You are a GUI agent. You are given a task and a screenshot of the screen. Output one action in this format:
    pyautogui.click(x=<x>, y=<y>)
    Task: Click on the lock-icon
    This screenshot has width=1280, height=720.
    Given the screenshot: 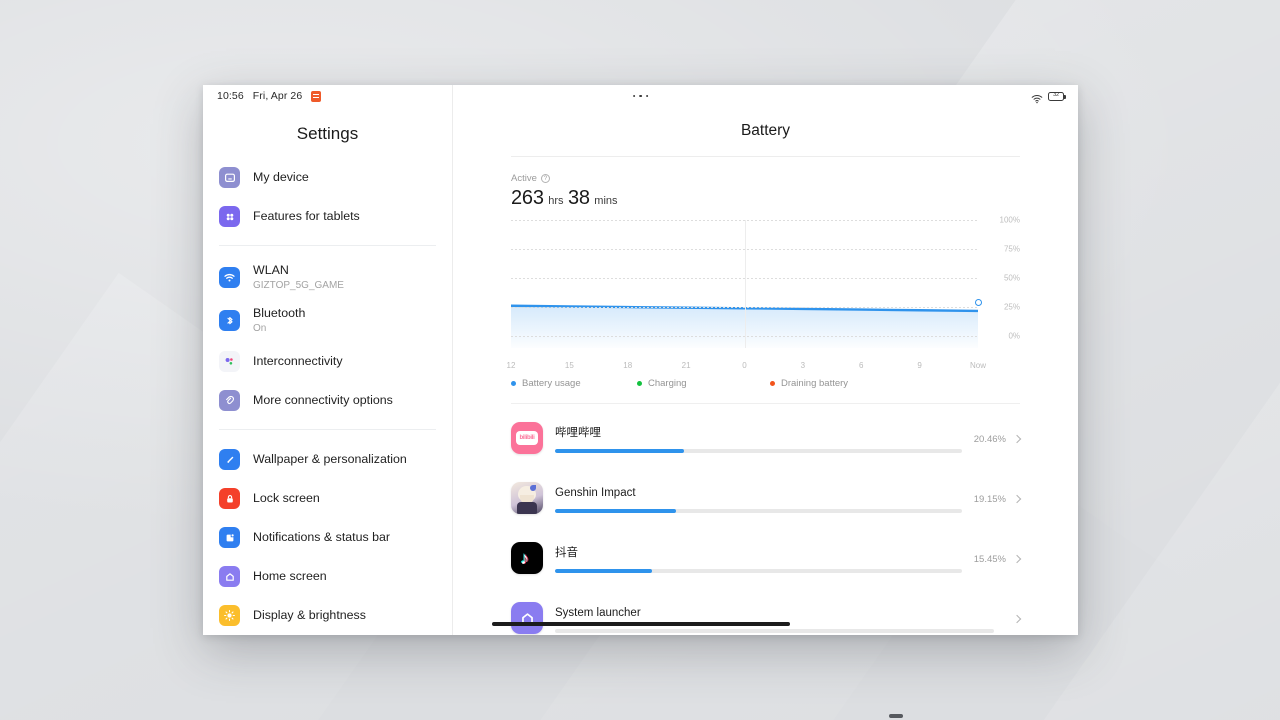 What is the action you would take?
    pyautogui.click(x=229, y=498)
    